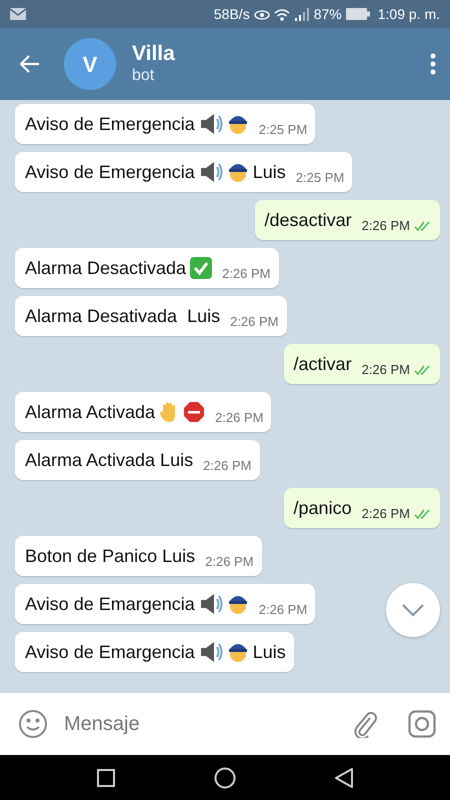 This screenshot has width=450, height=800. I want to click on recent-apps-icon, so click(106, 777).